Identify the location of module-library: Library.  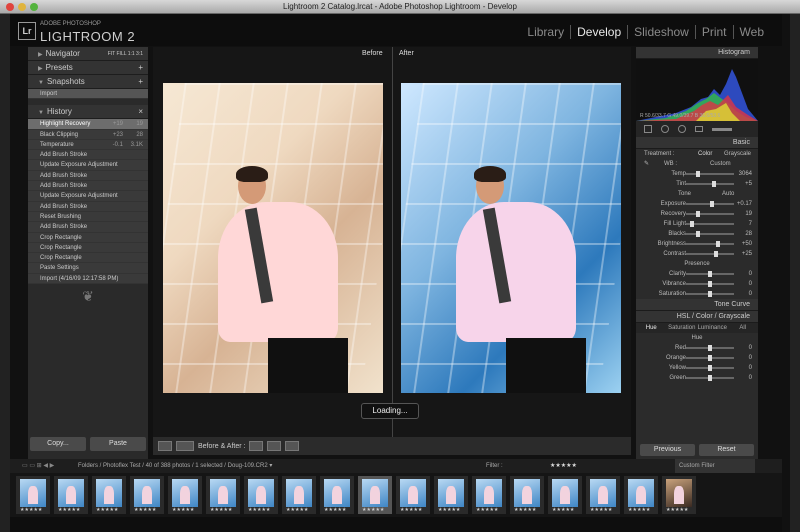
(545, 32).